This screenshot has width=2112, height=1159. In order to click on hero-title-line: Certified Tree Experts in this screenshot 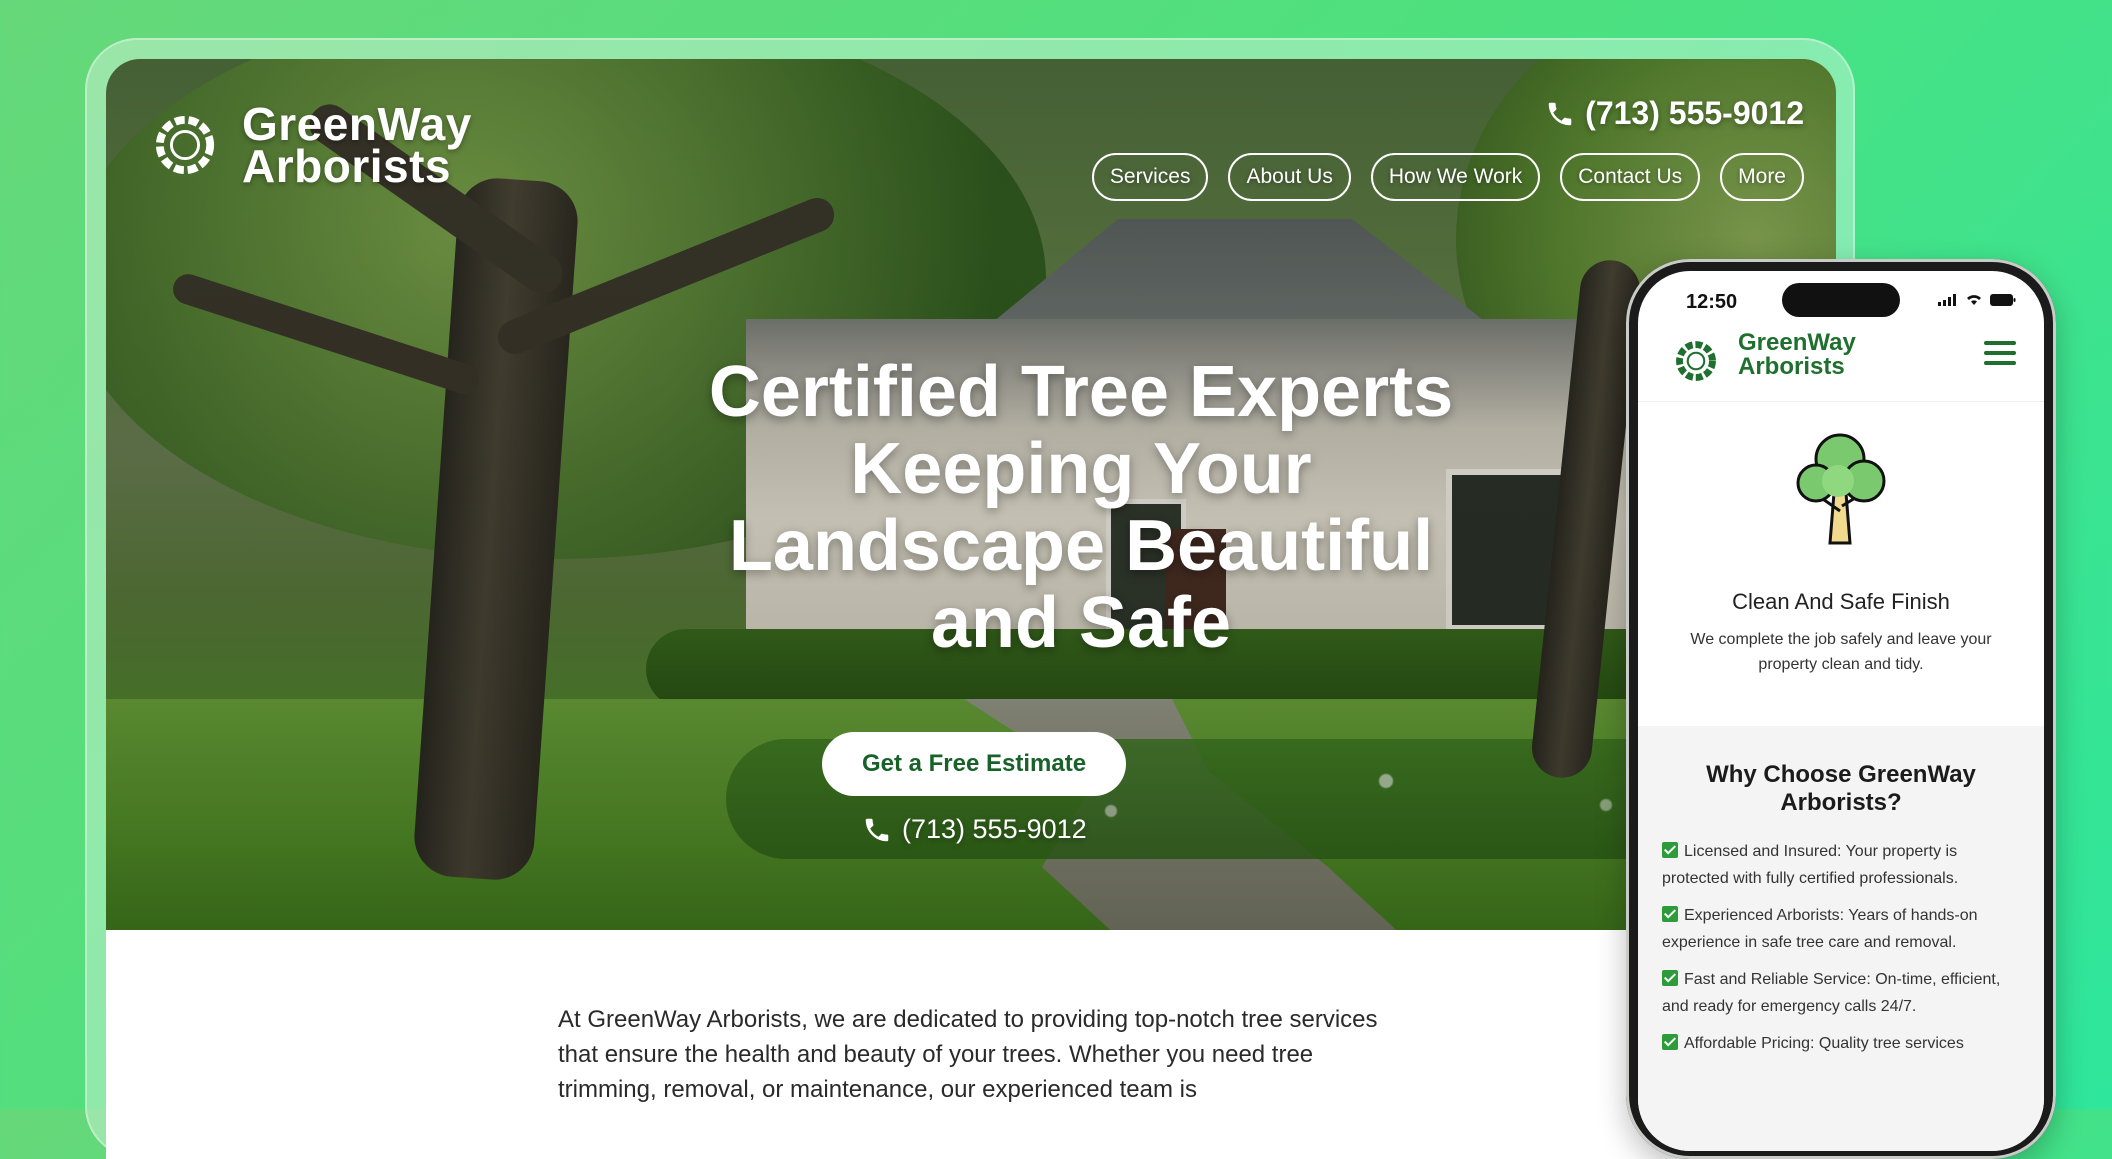, I will do `click(1081, 392)`.